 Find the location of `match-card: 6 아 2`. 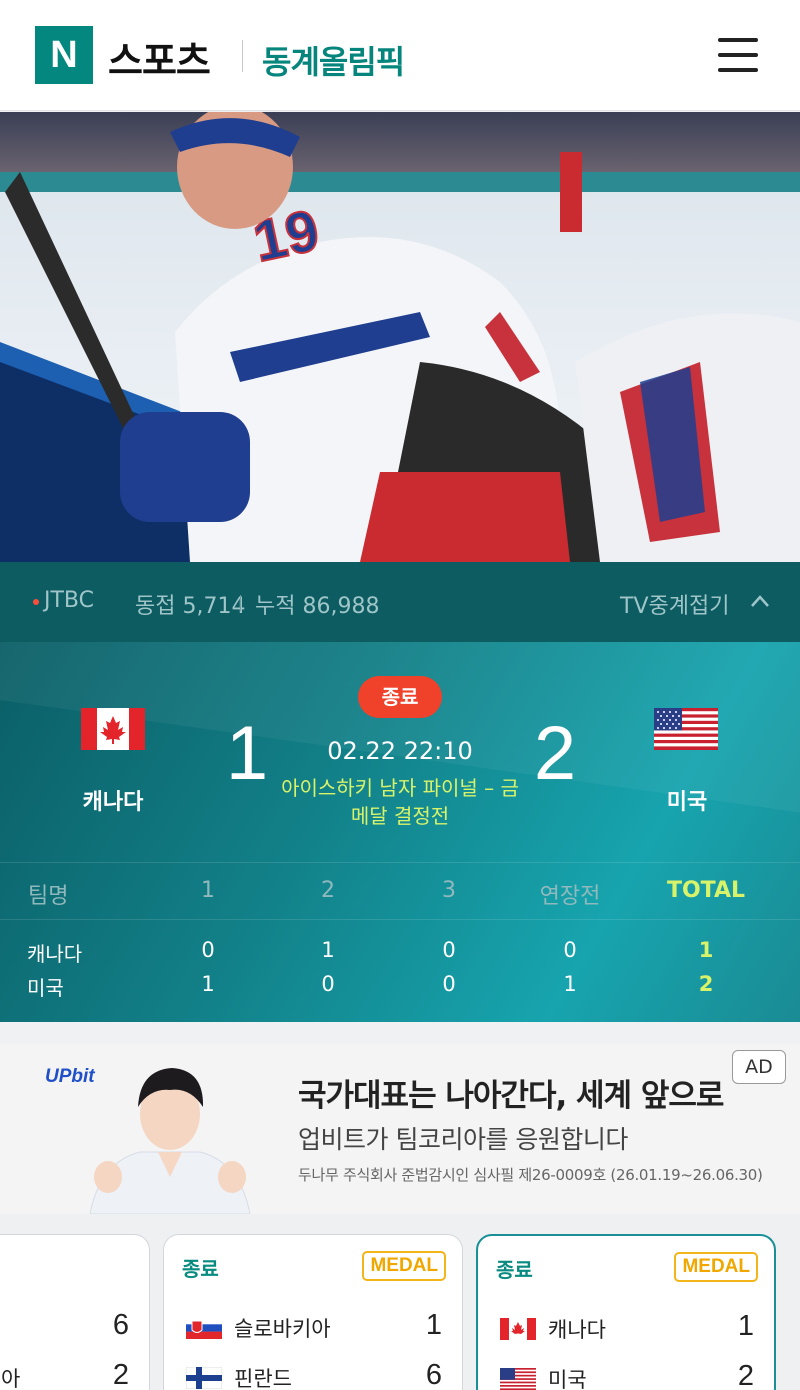

match-card: 6 아 2 is located at coordinates (75, 1312).